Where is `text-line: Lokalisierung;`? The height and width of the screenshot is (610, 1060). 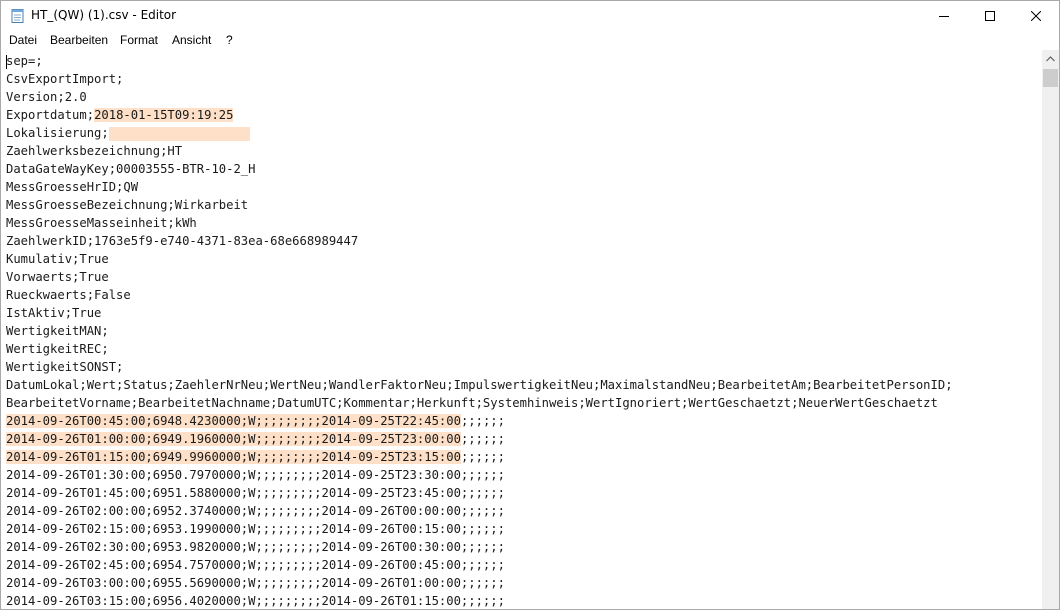
text-line: Lokalisierung; is located at coordinates (479, 133).